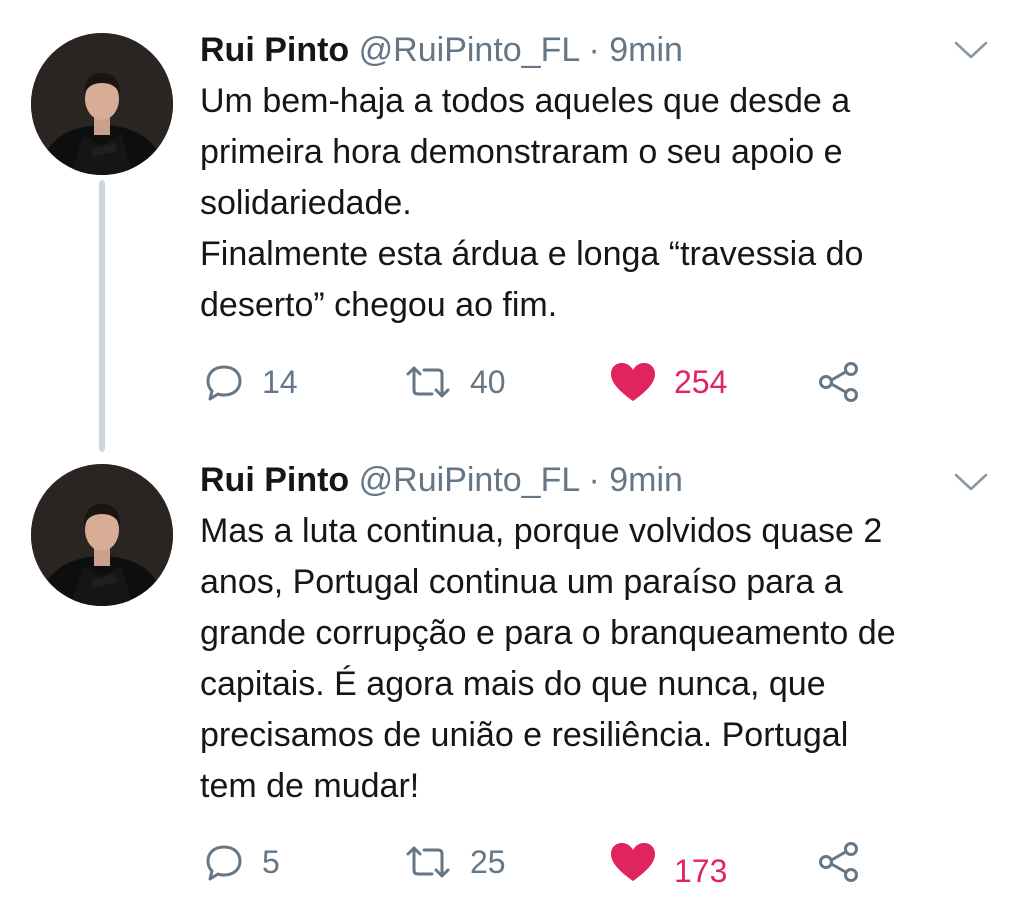 This screenshot has height=920, width=1024. What do you see at coordinates (310, 786) in the screenshot?
I see `tweet-text-line: tem de mudar!` at bounding box center [310, 786].